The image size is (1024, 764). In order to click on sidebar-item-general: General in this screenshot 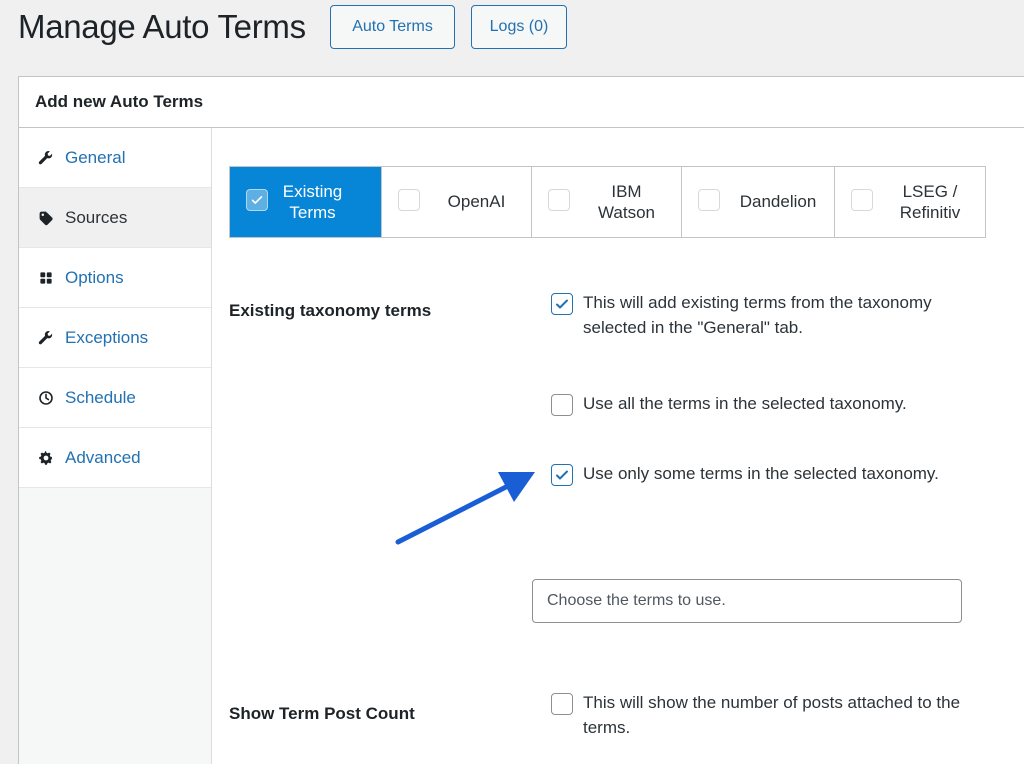, I will do `click(115, 158)`.